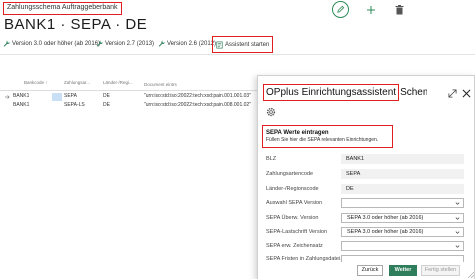  I want to click on add-button, so click(371, 10).